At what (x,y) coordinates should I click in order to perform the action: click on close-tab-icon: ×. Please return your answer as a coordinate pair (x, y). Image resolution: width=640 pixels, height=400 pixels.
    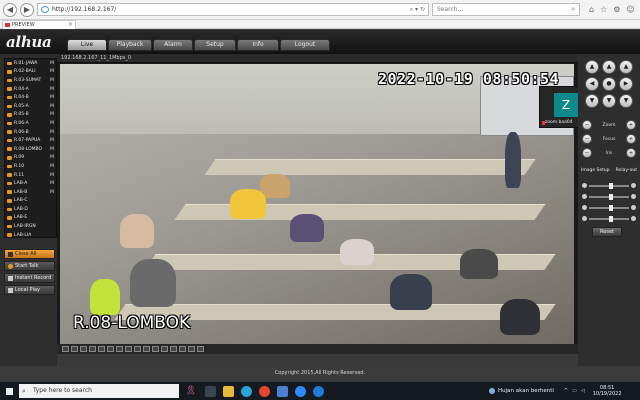
    Looking at the image, I should click on (70, 25).